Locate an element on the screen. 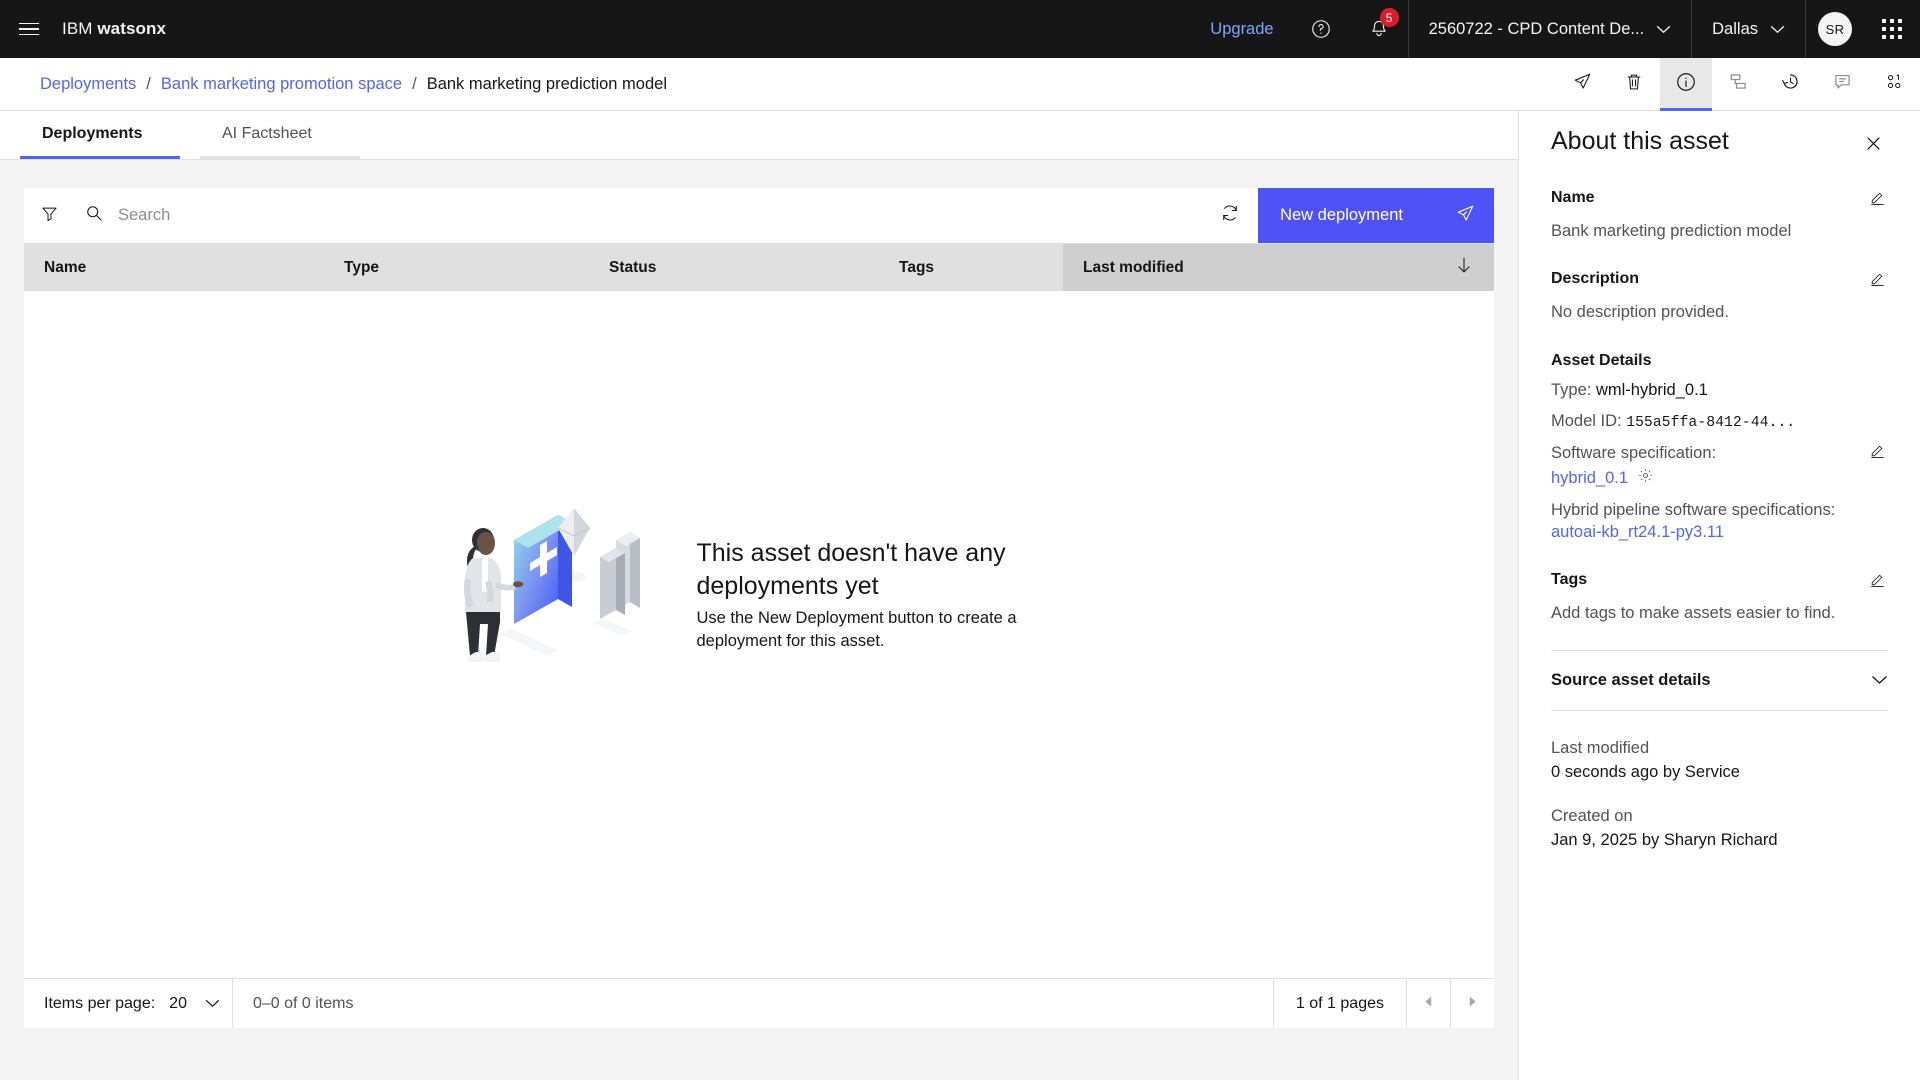  user-profile-button: SR is located at coordinates (1835, 29).